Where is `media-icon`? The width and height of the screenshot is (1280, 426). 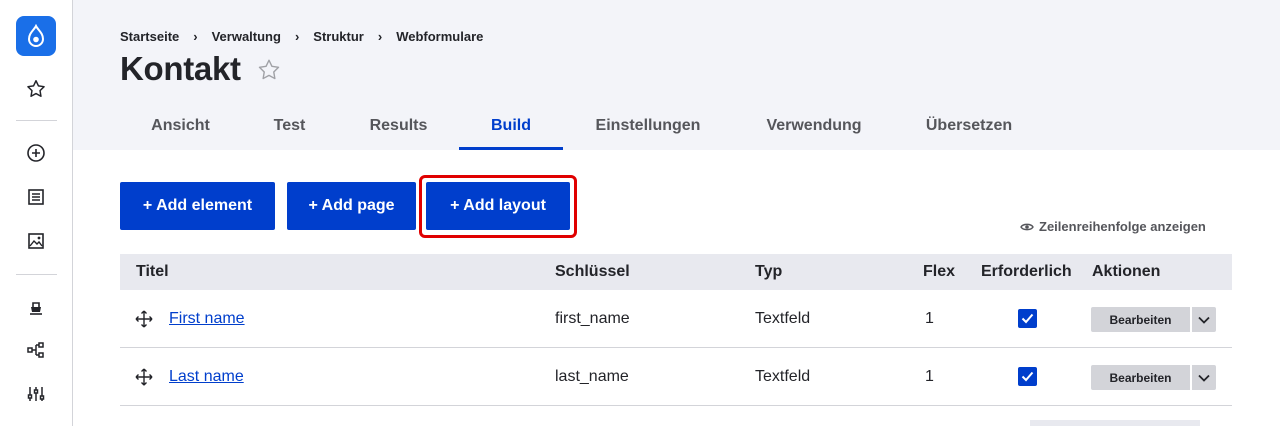
media-icon is located at coordinates (36, 241).